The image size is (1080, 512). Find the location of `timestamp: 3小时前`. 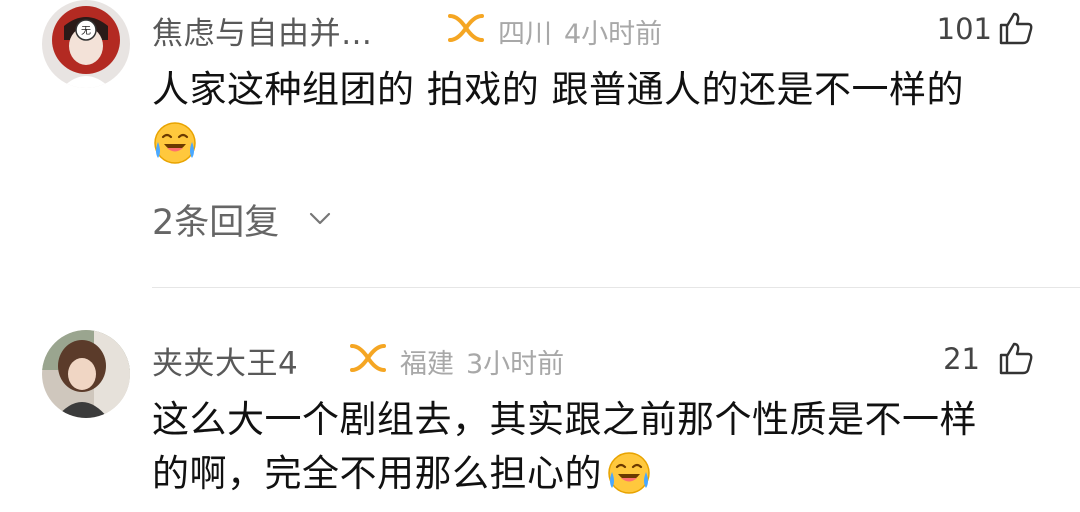

timestamp: 3小时前 is located at coordinates (515, 364).